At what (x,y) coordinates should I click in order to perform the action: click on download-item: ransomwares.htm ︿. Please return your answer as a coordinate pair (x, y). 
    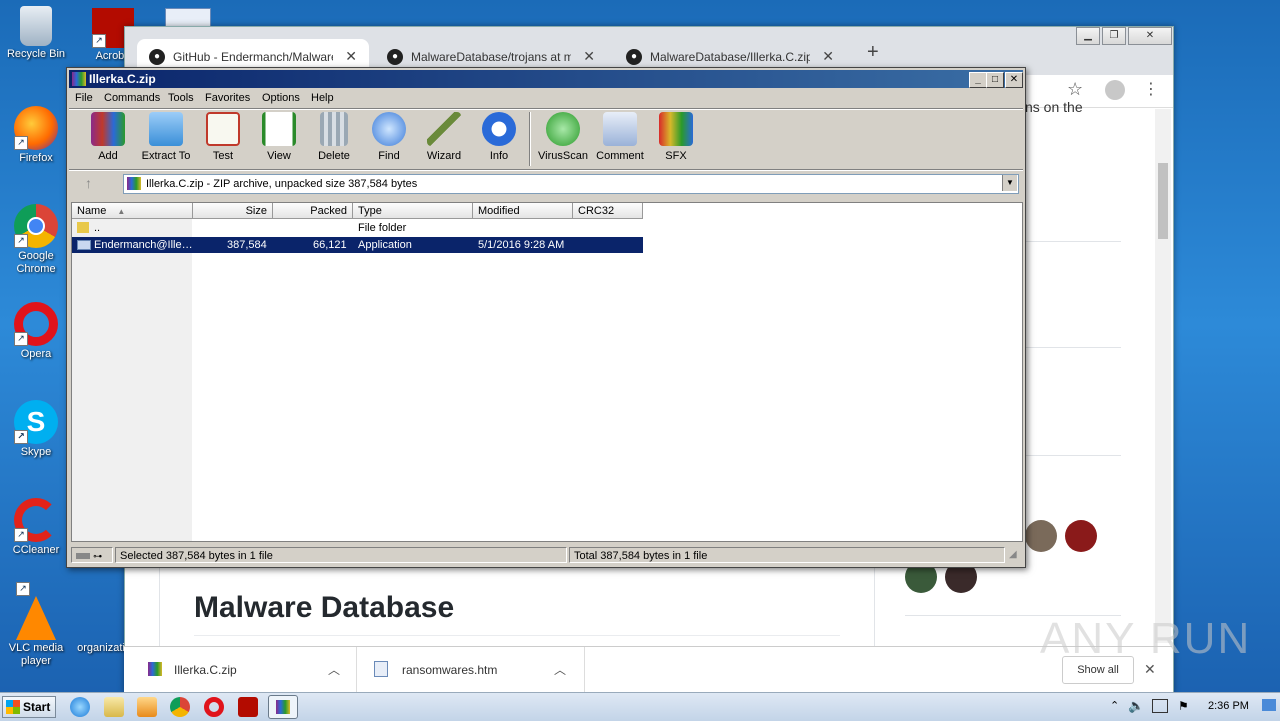
    Looking at the image, I should click on (471, 670).